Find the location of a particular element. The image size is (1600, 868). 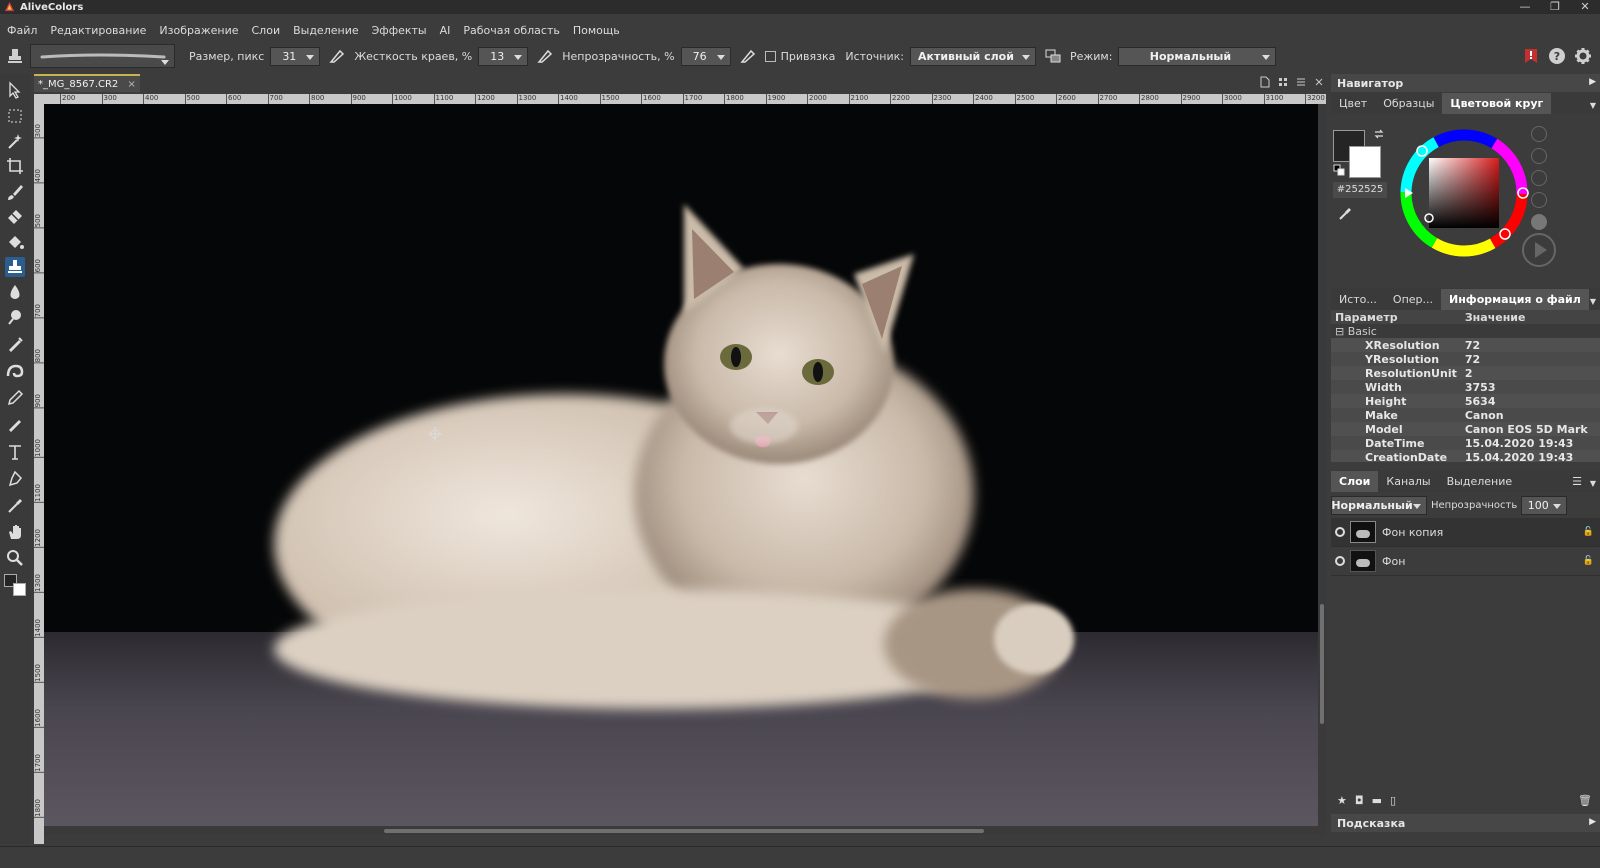

eyedropper-tool-icon is located at coordinates (15, 506).